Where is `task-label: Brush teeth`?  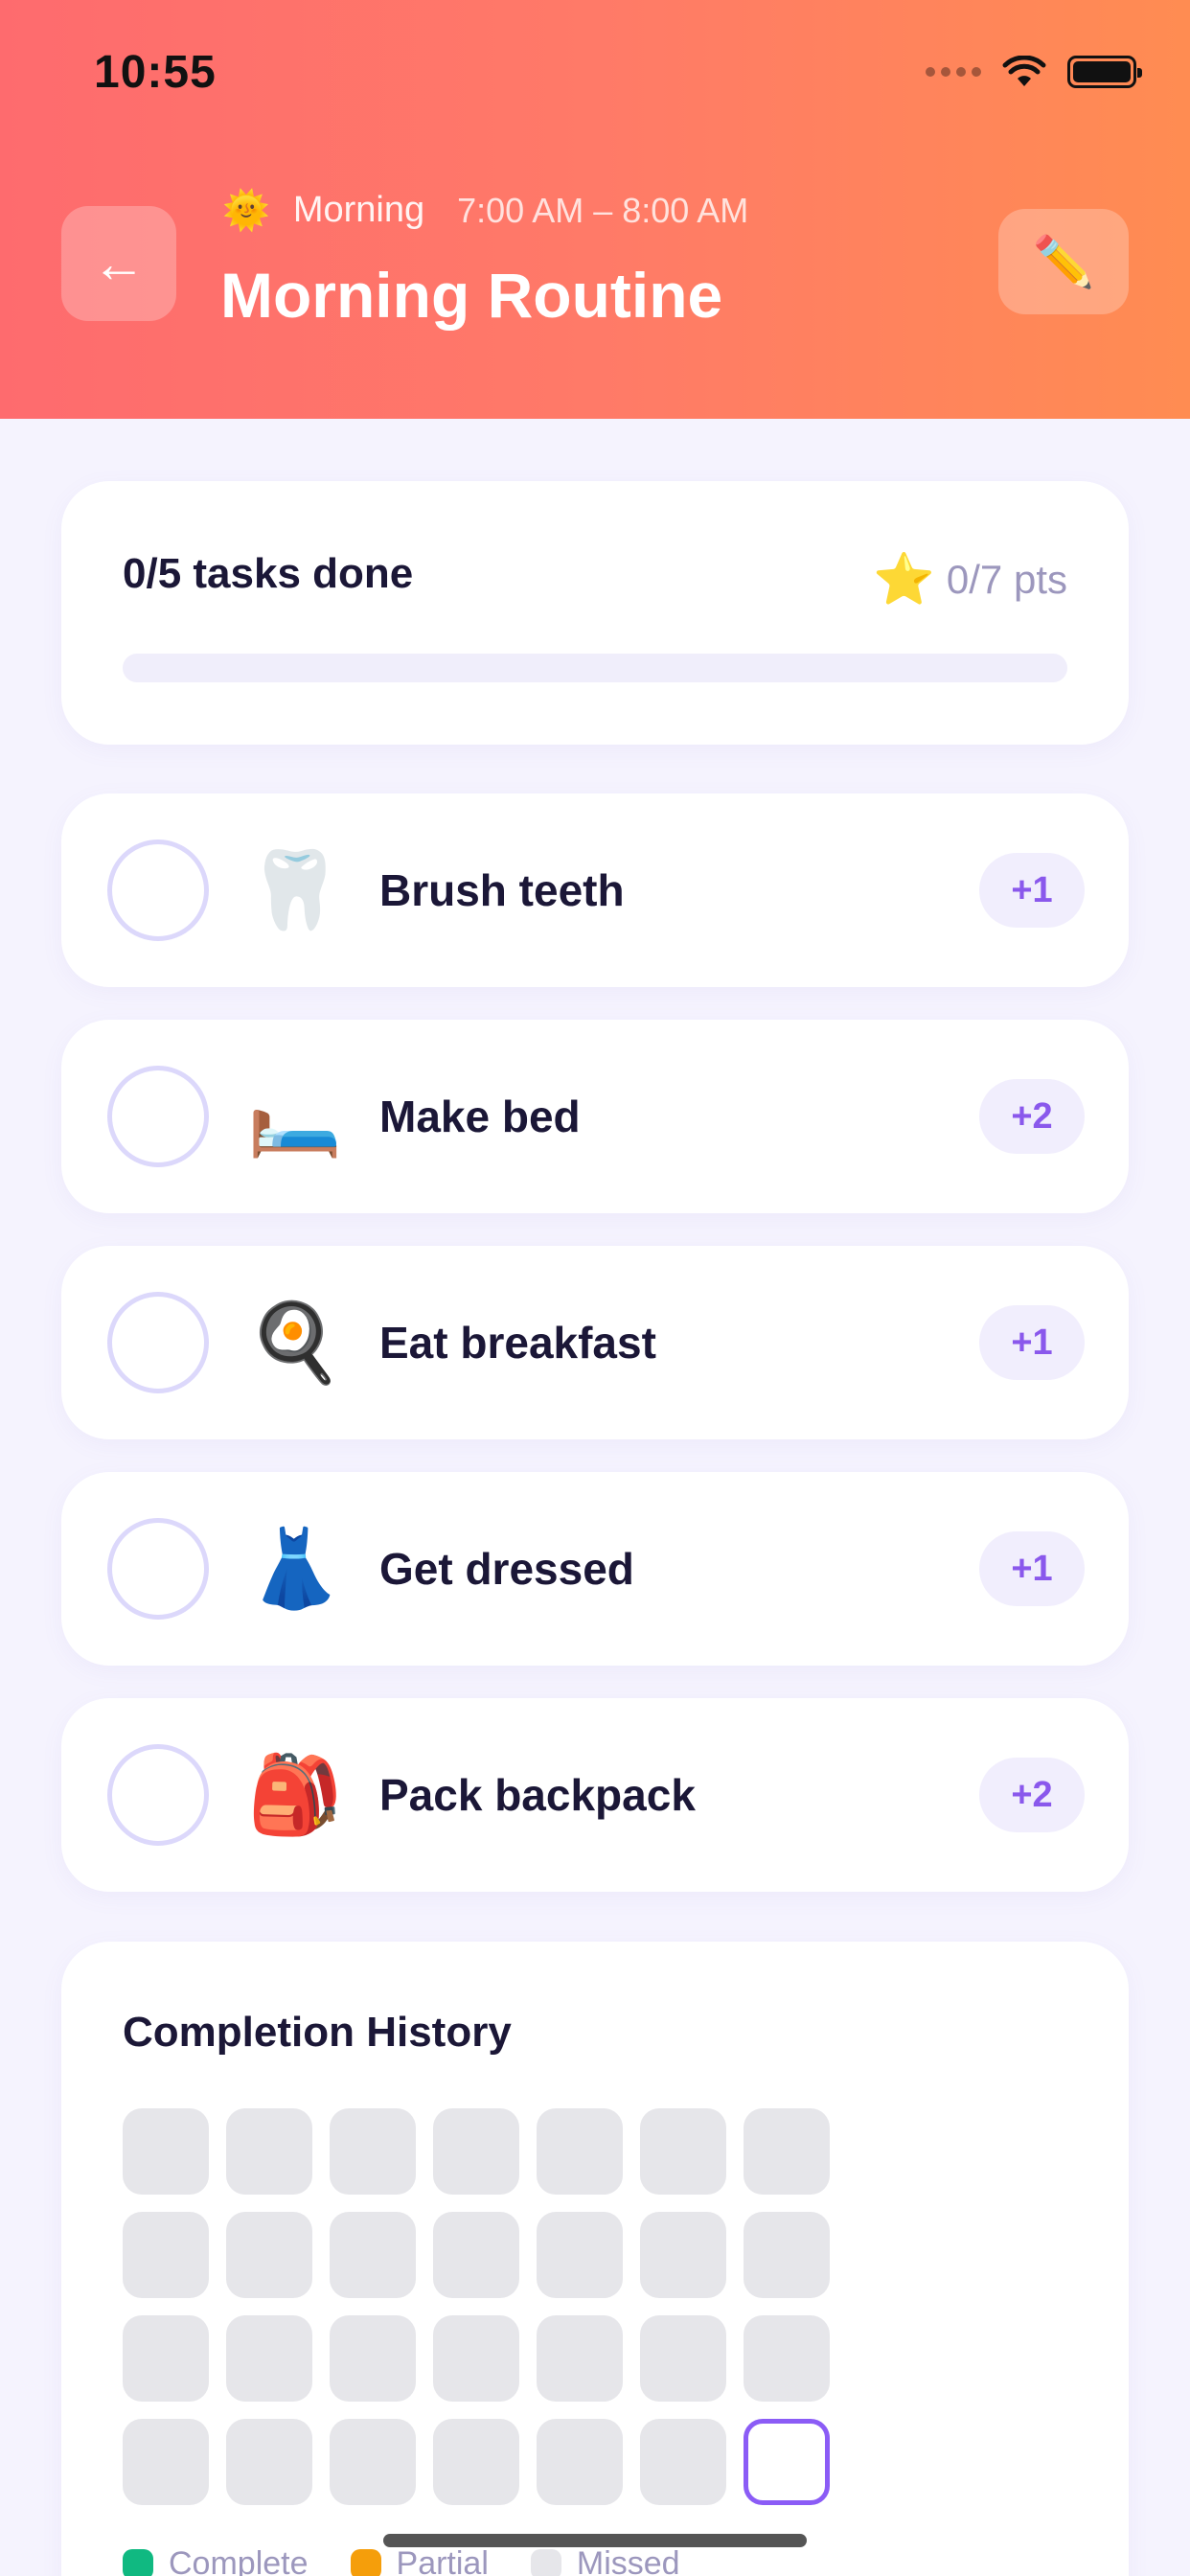 task-label: Brush teeth is located at coordinates (502, 890).